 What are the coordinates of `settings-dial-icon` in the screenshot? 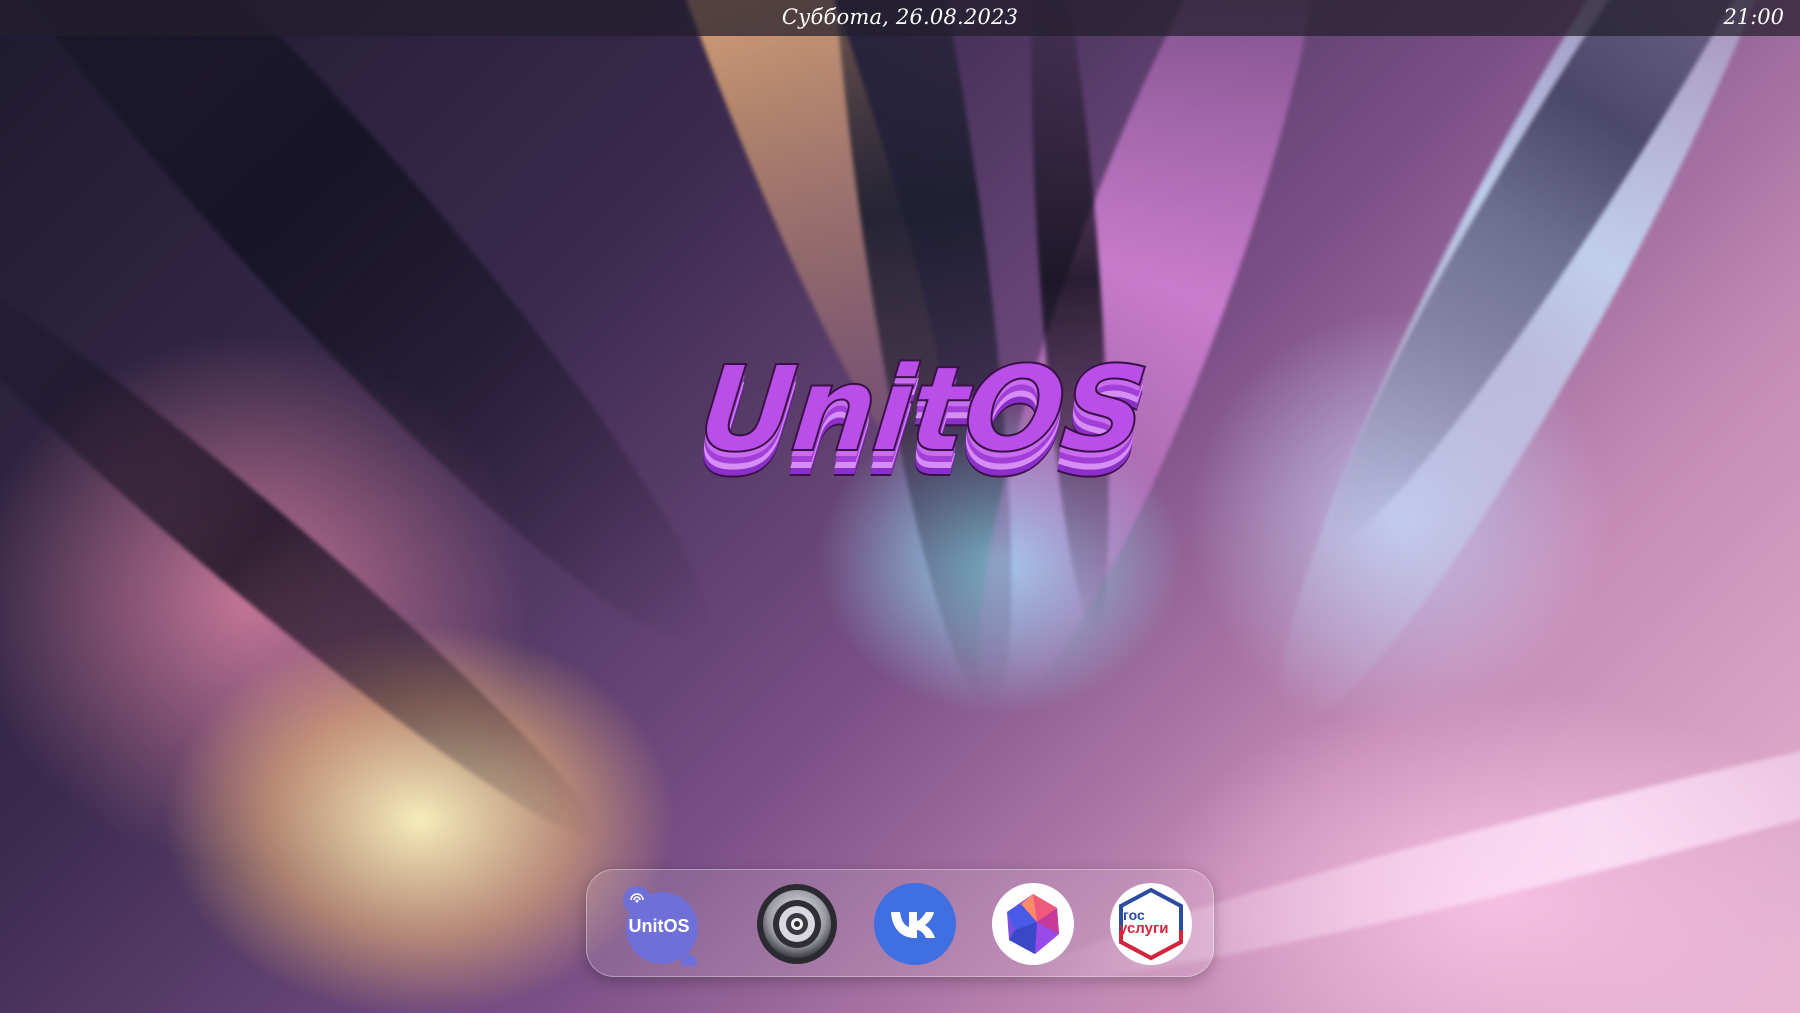 It's located at (797, 924).